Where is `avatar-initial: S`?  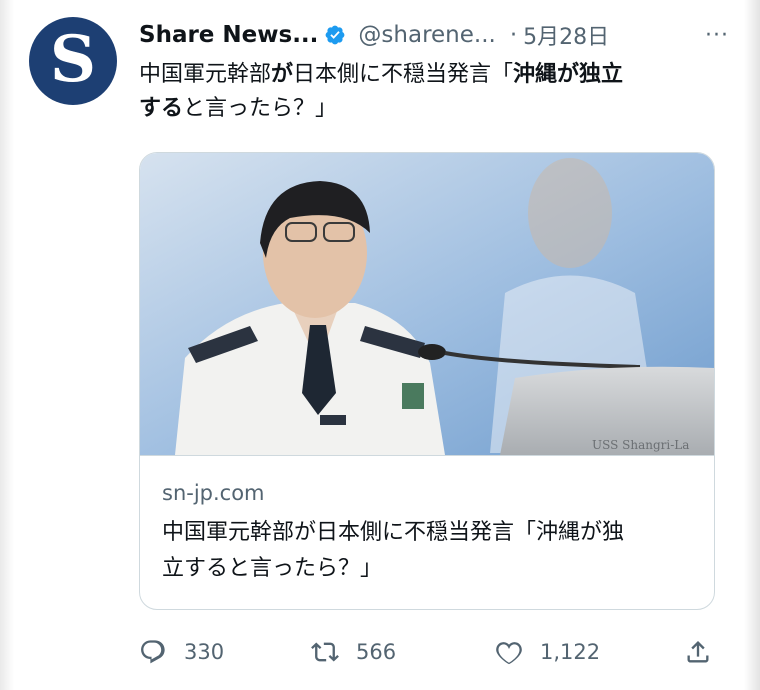 avatar-initial: S is located at coordinates (73, 59).